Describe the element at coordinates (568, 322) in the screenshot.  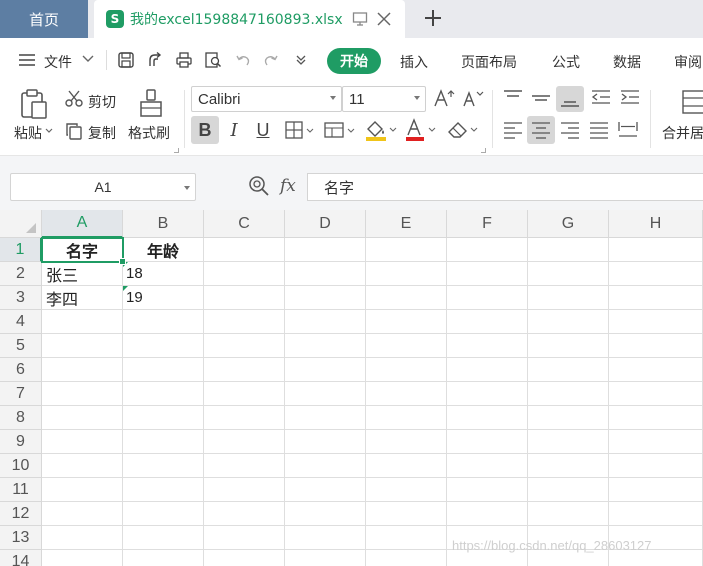
I see `cell-g4` at that location.